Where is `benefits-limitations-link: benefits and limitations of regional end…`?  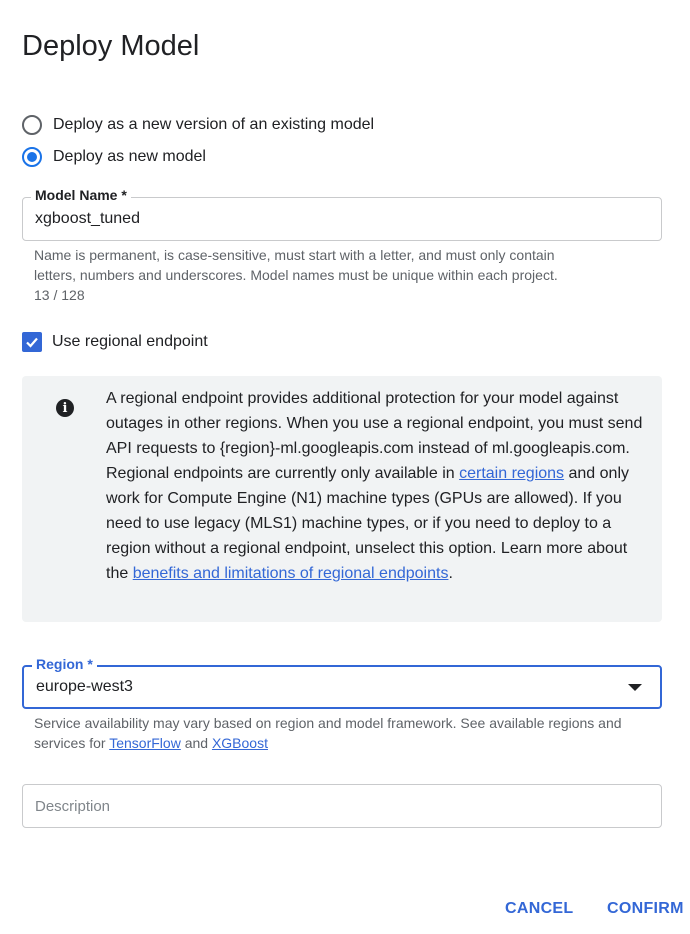 benefits-limitations-link: benefits and limitations of regional end… is located at coordinates (291, 573).